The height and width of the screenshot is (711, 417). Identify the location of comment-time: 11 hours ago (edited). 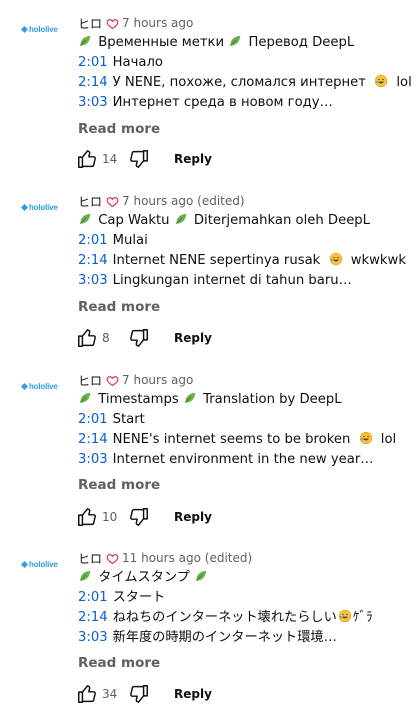
(187, 558).